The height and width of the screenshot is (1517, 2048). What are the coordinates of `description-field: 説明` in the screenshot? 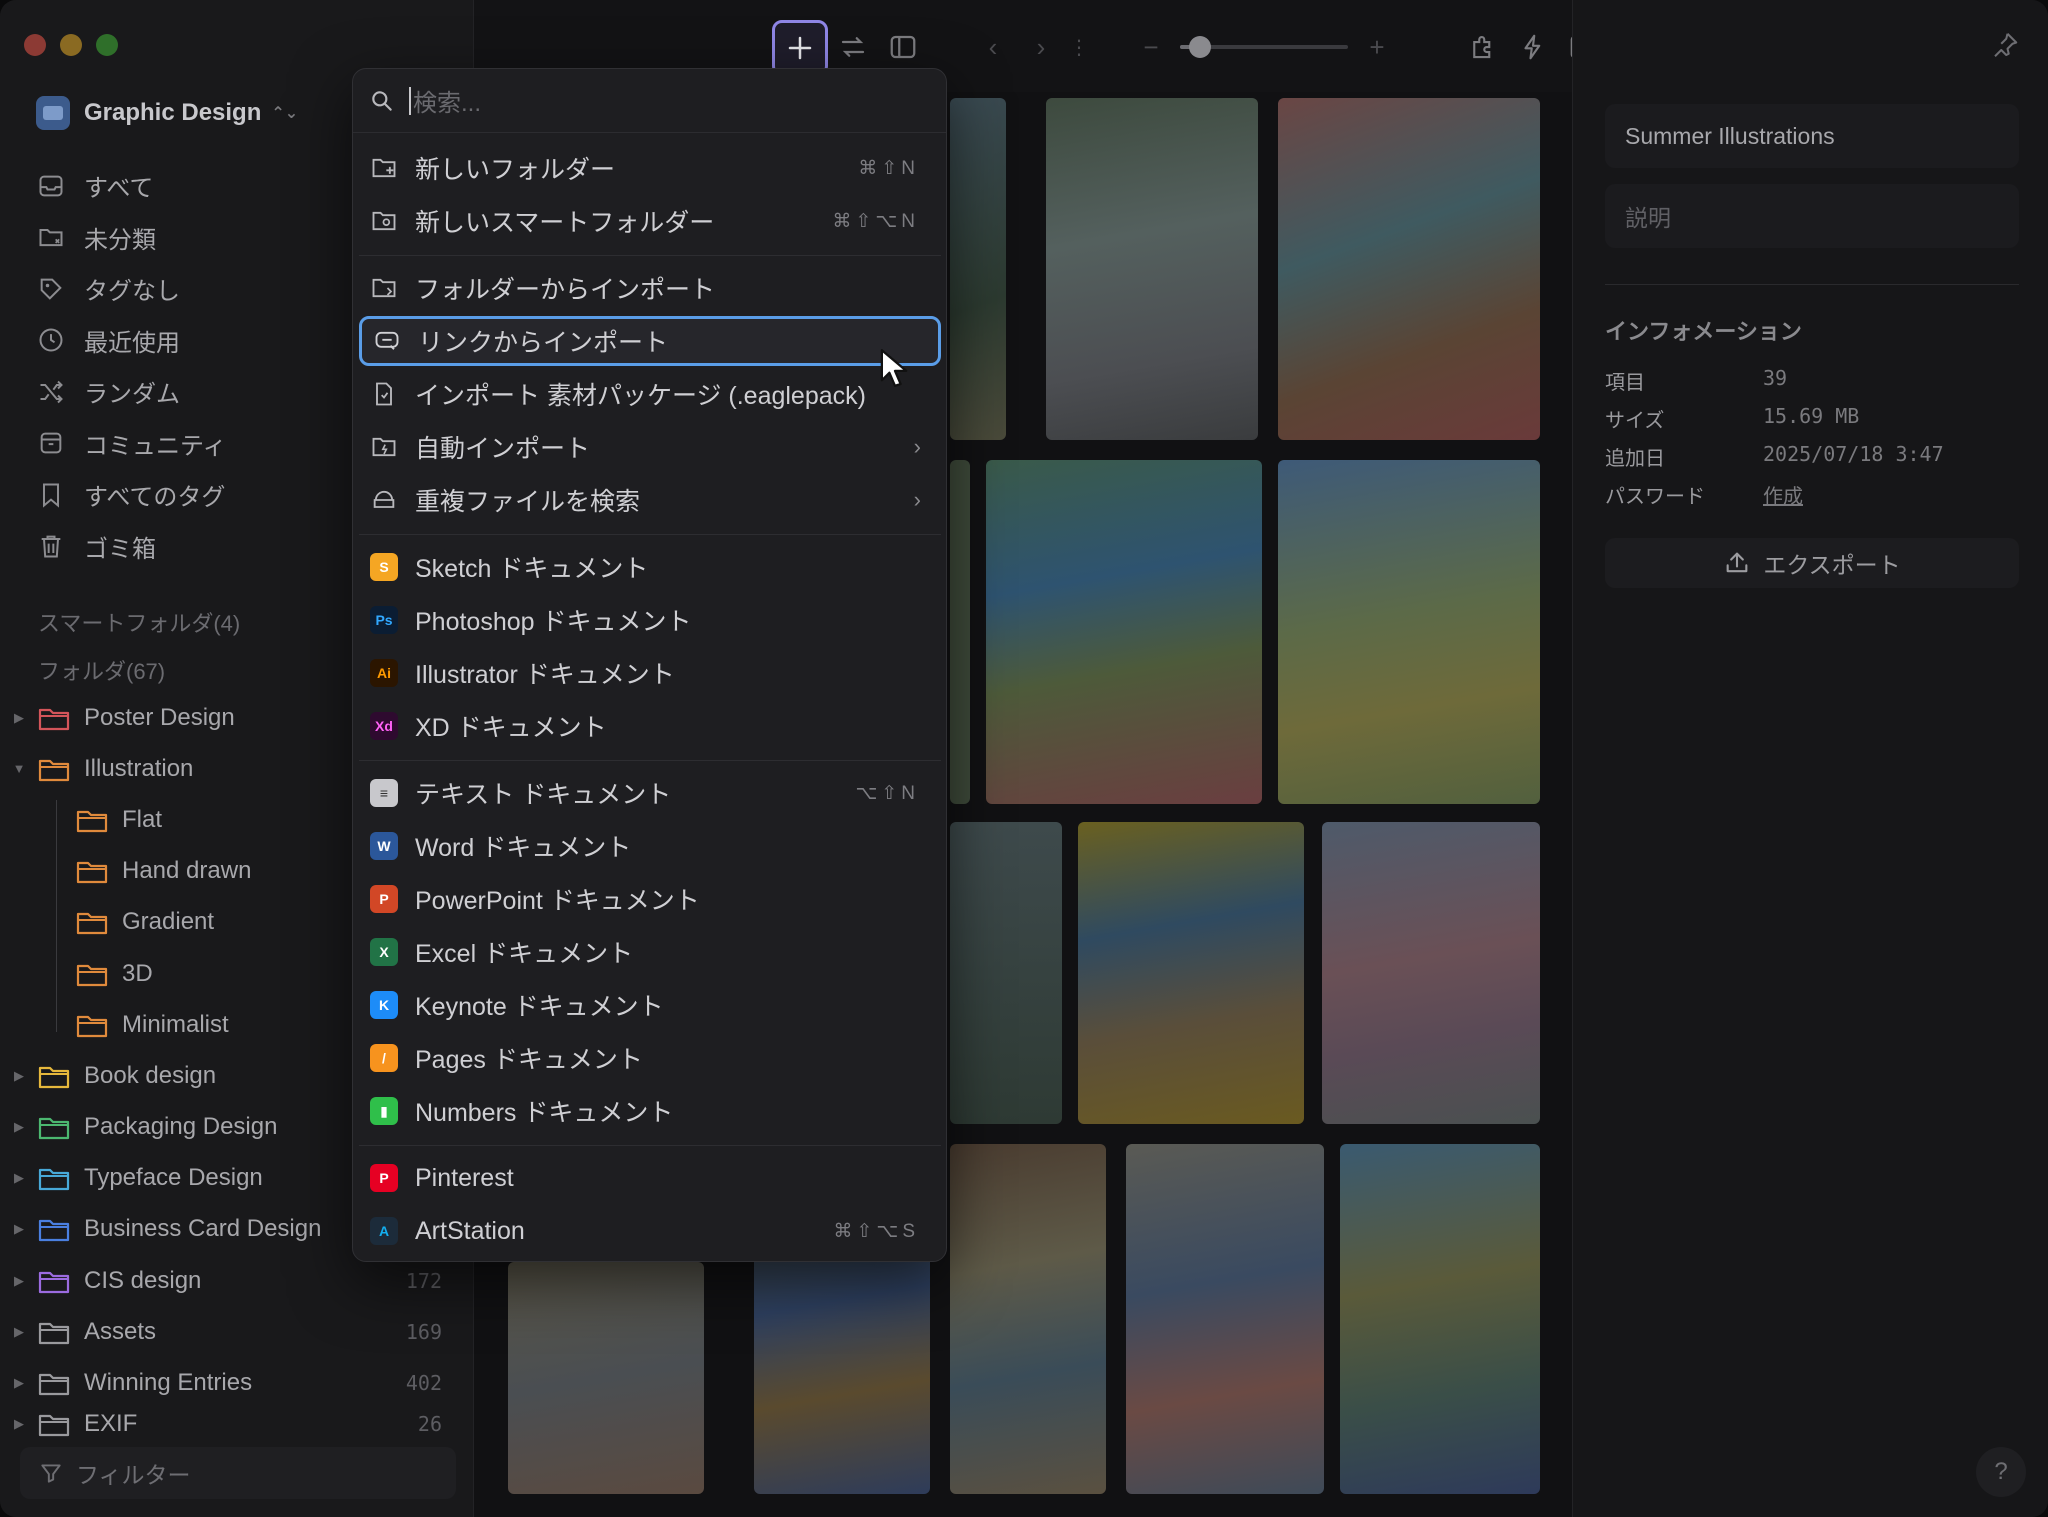 It's located at (1812, 216).